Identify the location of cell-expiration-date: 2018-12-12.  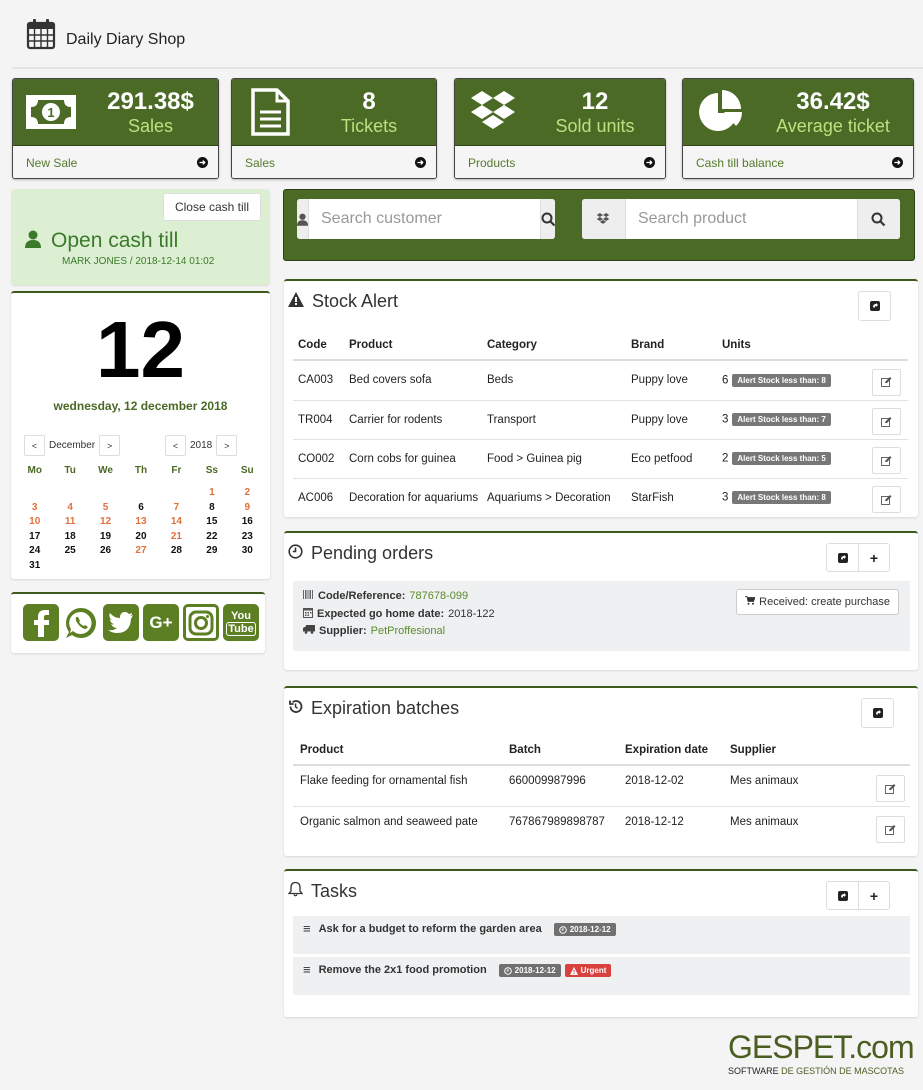
(654, 821).